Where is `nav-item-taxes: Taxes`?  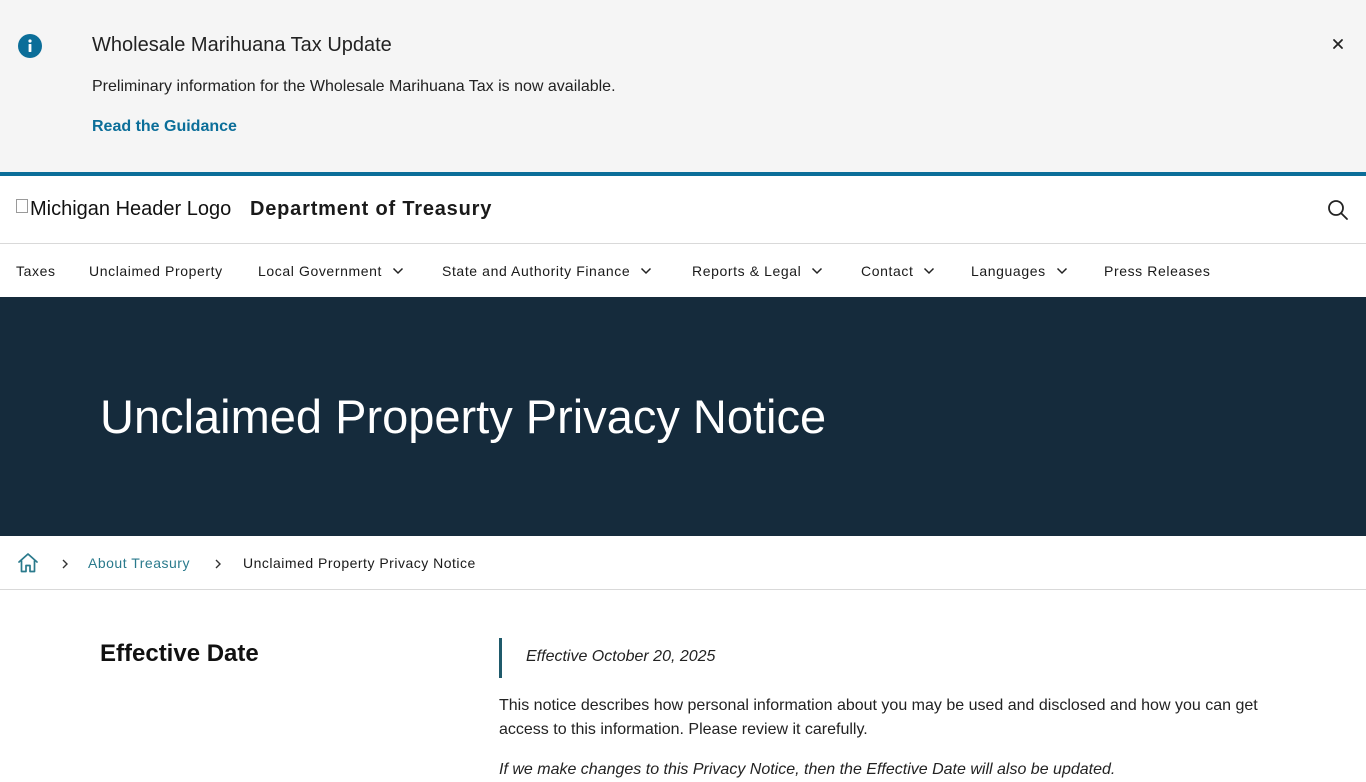 nav-item-taxes: Taxes is located at coordinates (36, 271).